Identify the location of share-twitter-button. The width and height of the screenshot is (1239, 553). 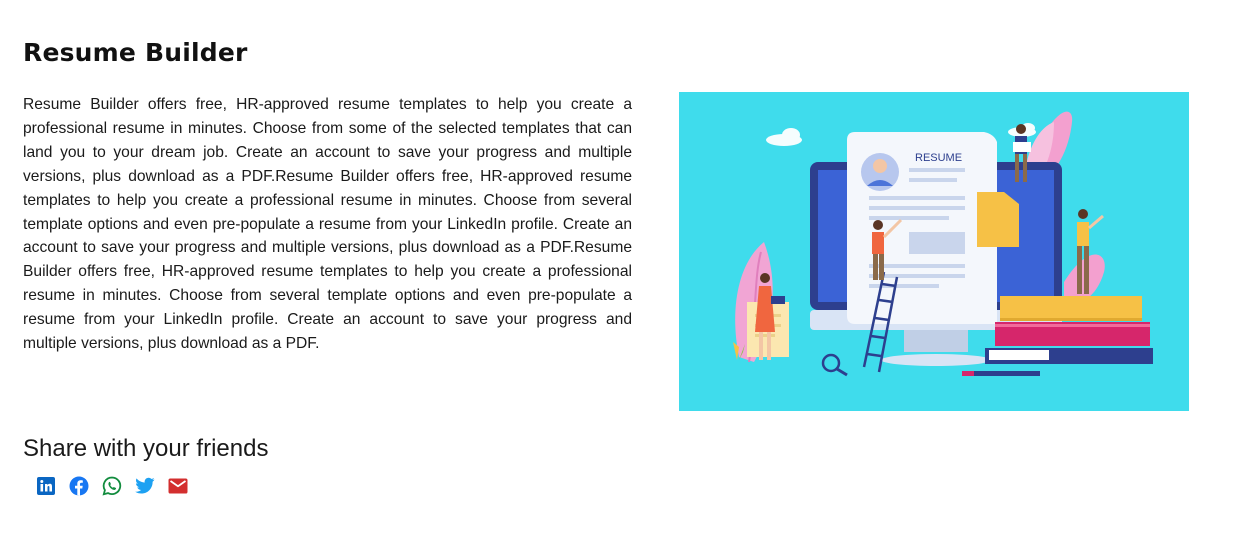
(145, 486).